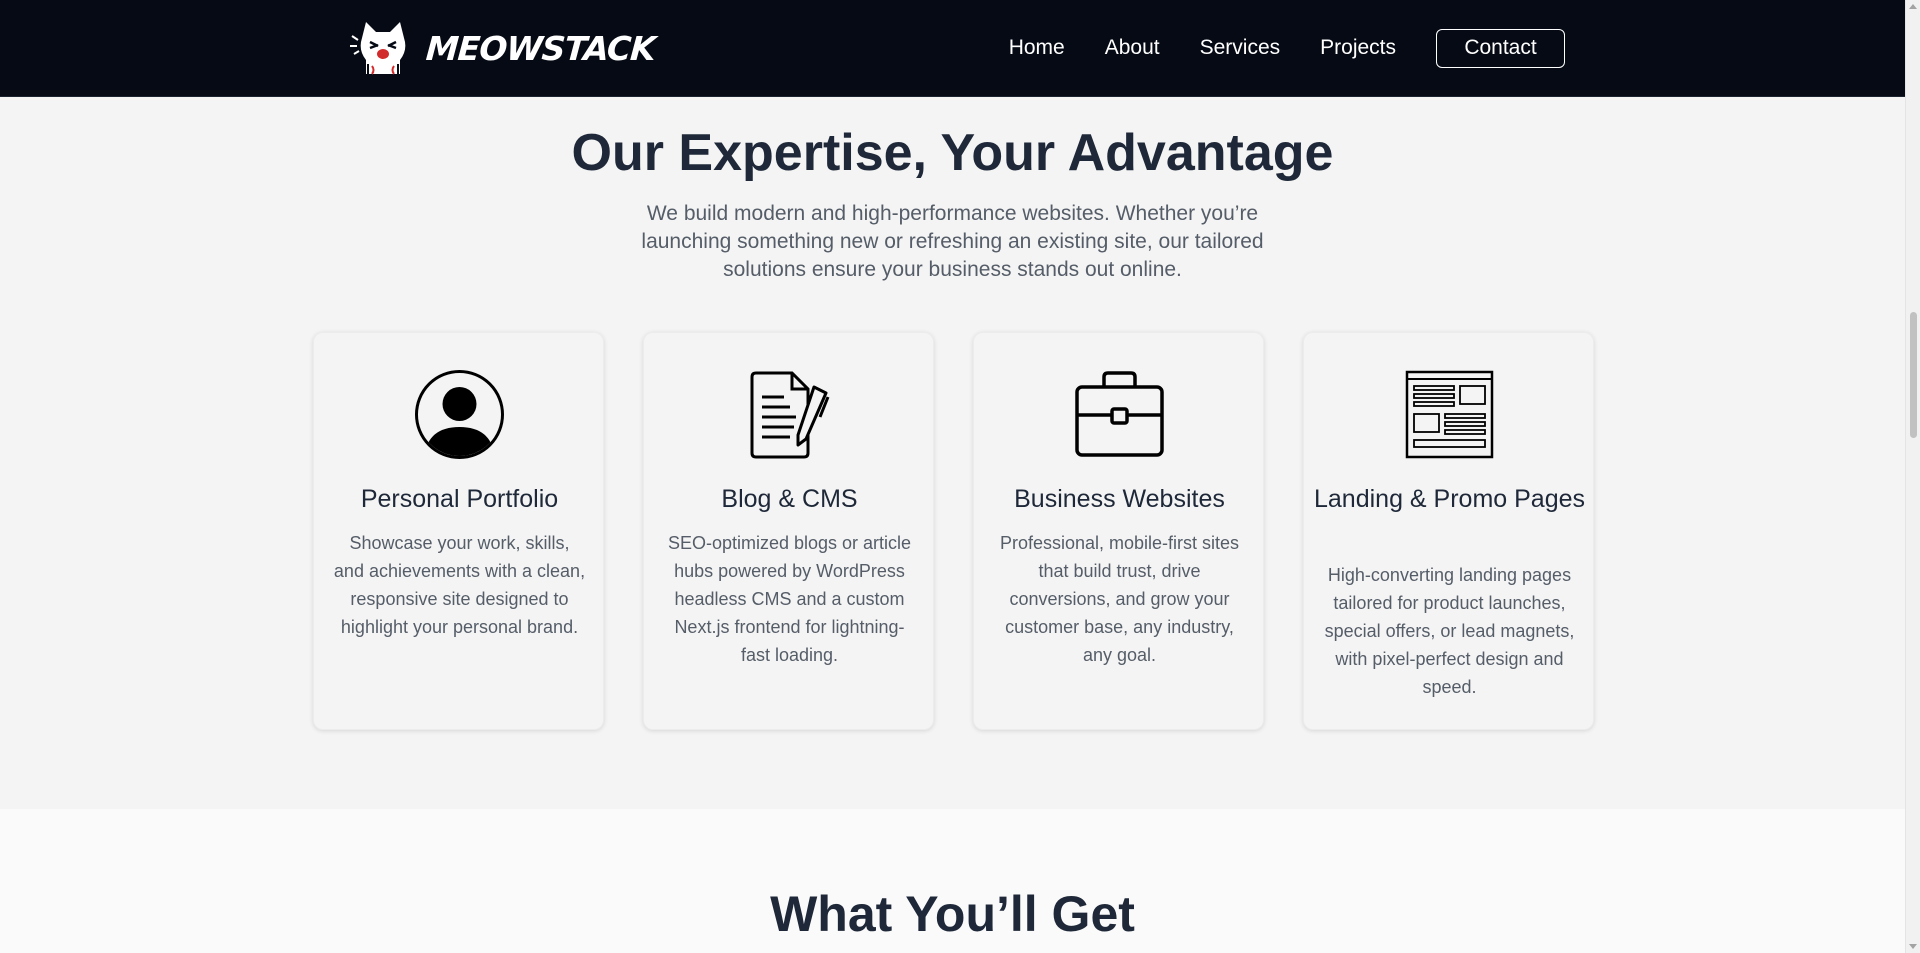  What do you see at coordinates (1287, 48) in the screenshot?
I see `main-nav: Home About Services Projects Contact` at bounding box center [1287, 48].